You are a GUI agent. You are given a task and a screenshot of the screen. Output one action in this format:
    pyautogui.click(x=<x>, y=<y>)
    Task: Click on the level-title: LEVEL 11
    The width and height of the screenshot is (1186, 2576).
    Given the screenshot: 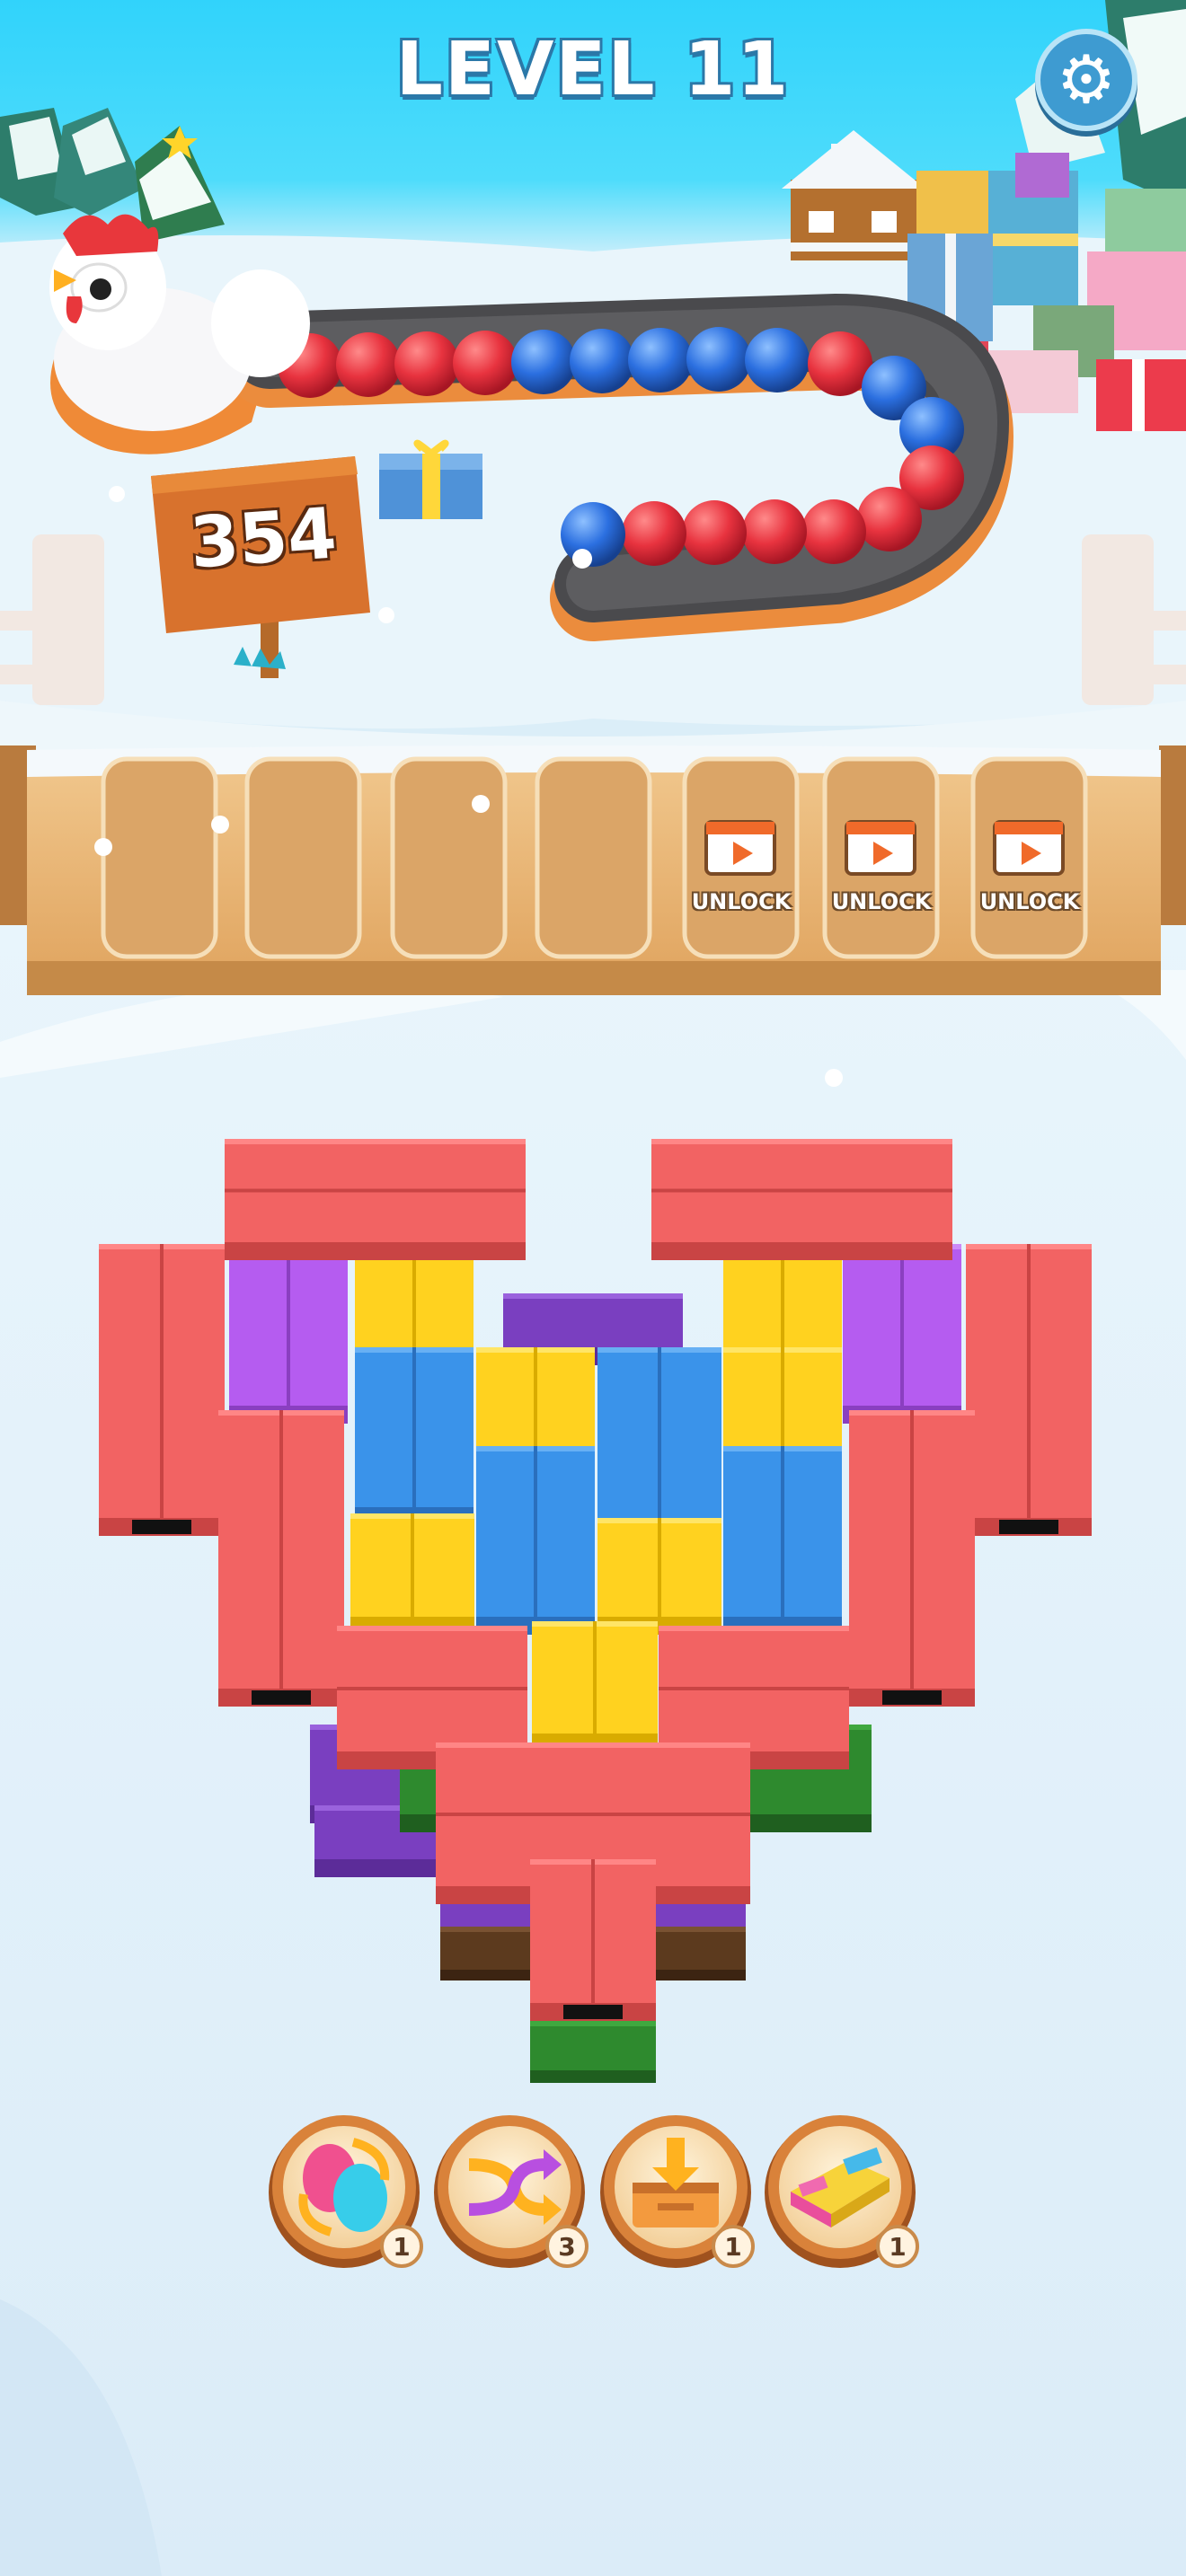 What is the action you would take?
    pyautogui.click(x=593, y=69)
    